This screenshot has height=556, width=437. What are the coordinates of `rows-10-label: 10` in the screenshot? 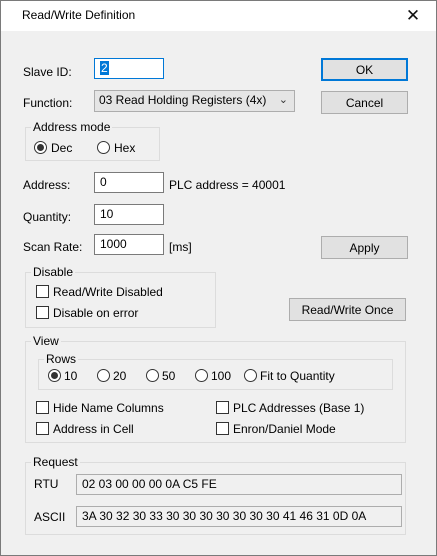 It's located at (71, 376).